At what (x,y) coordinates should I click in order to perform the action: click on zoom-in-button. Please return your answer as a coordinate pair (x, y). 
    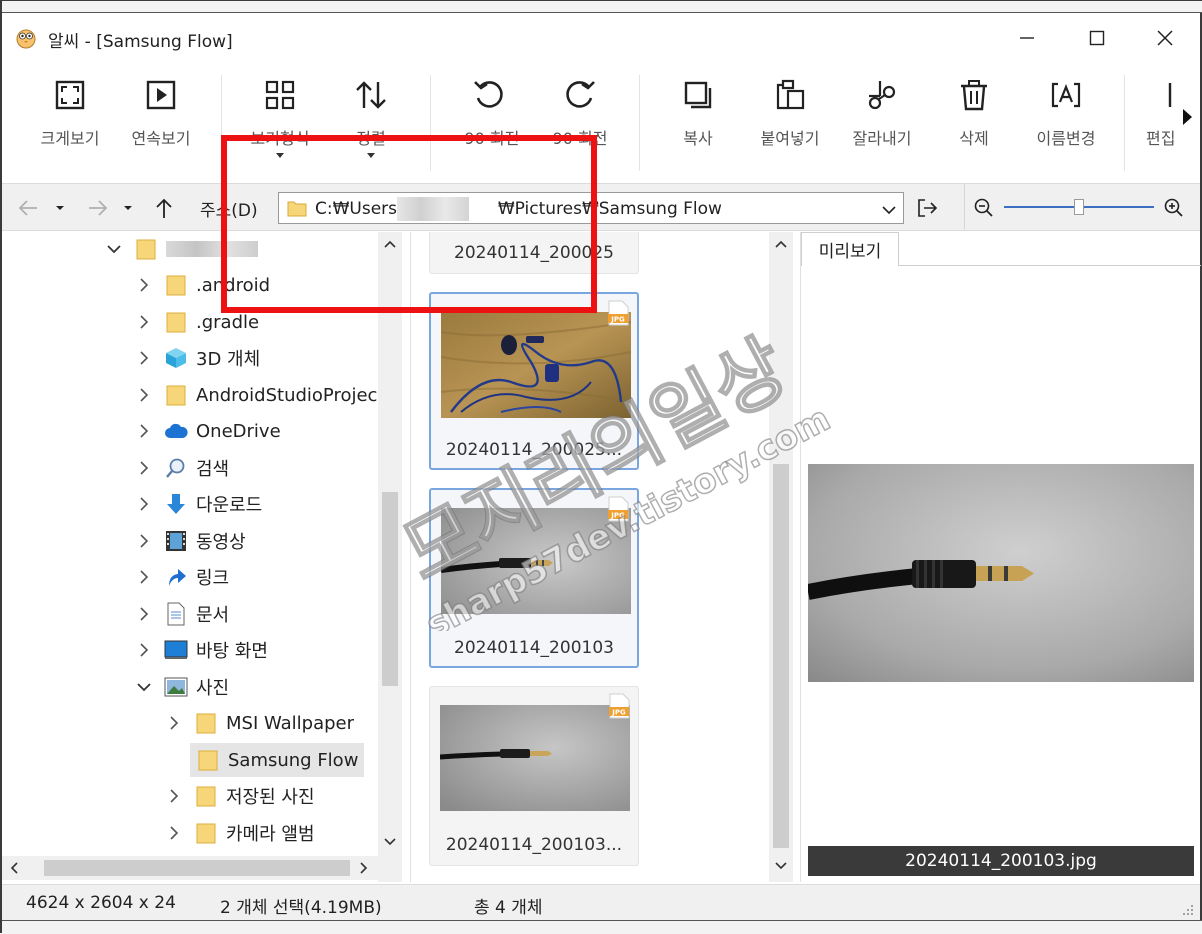
    Looking at the image, I should click on (1174, 208).